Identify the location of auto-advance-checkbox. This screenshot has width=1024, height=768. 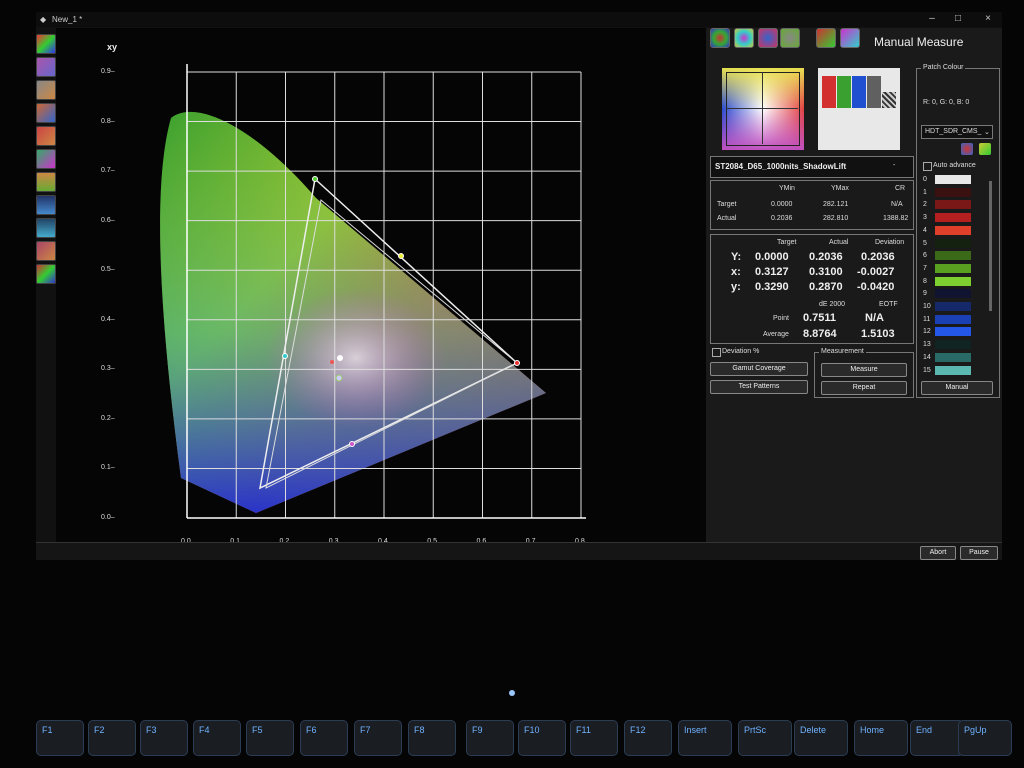
(927, 166).